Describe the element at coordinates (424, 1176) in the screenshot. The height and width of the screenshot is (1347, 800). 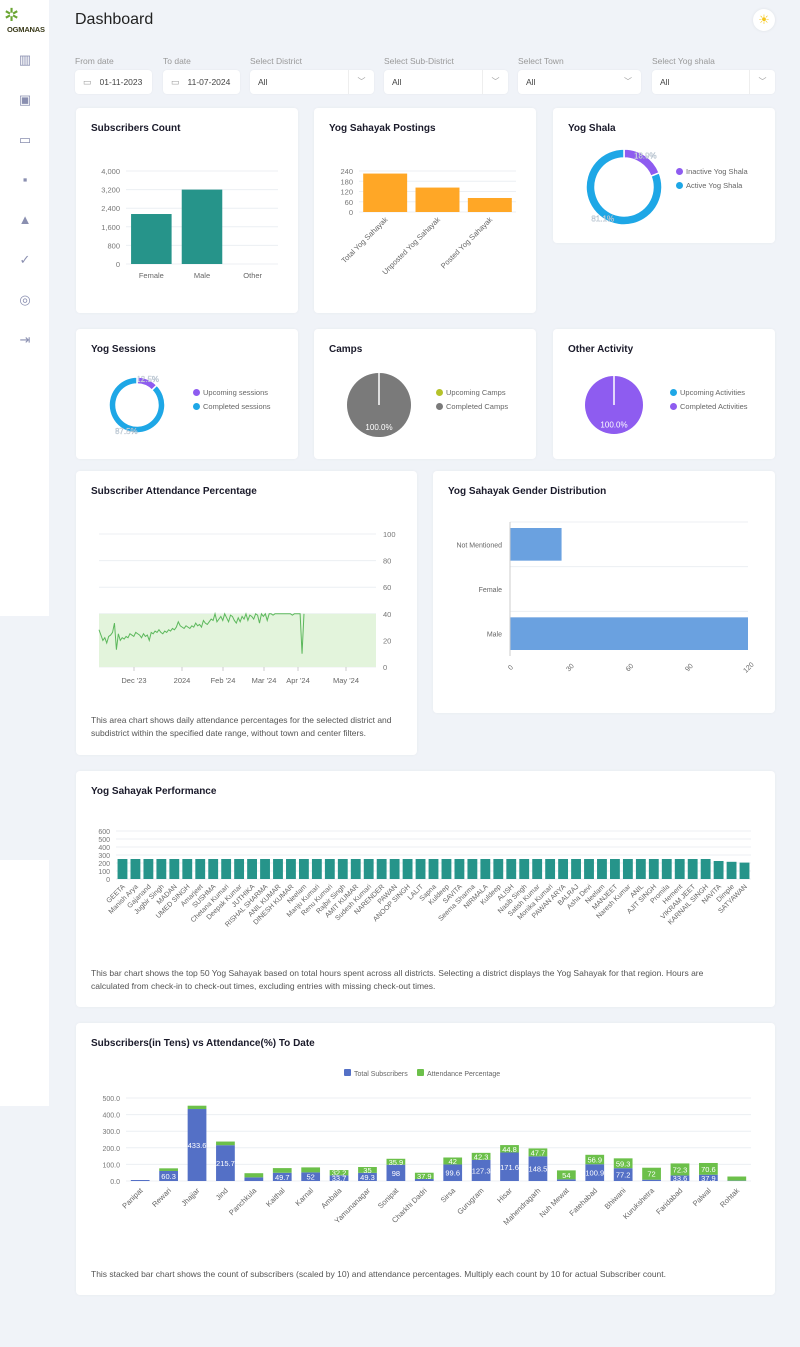
I see `data-label: 37.9` at that location.